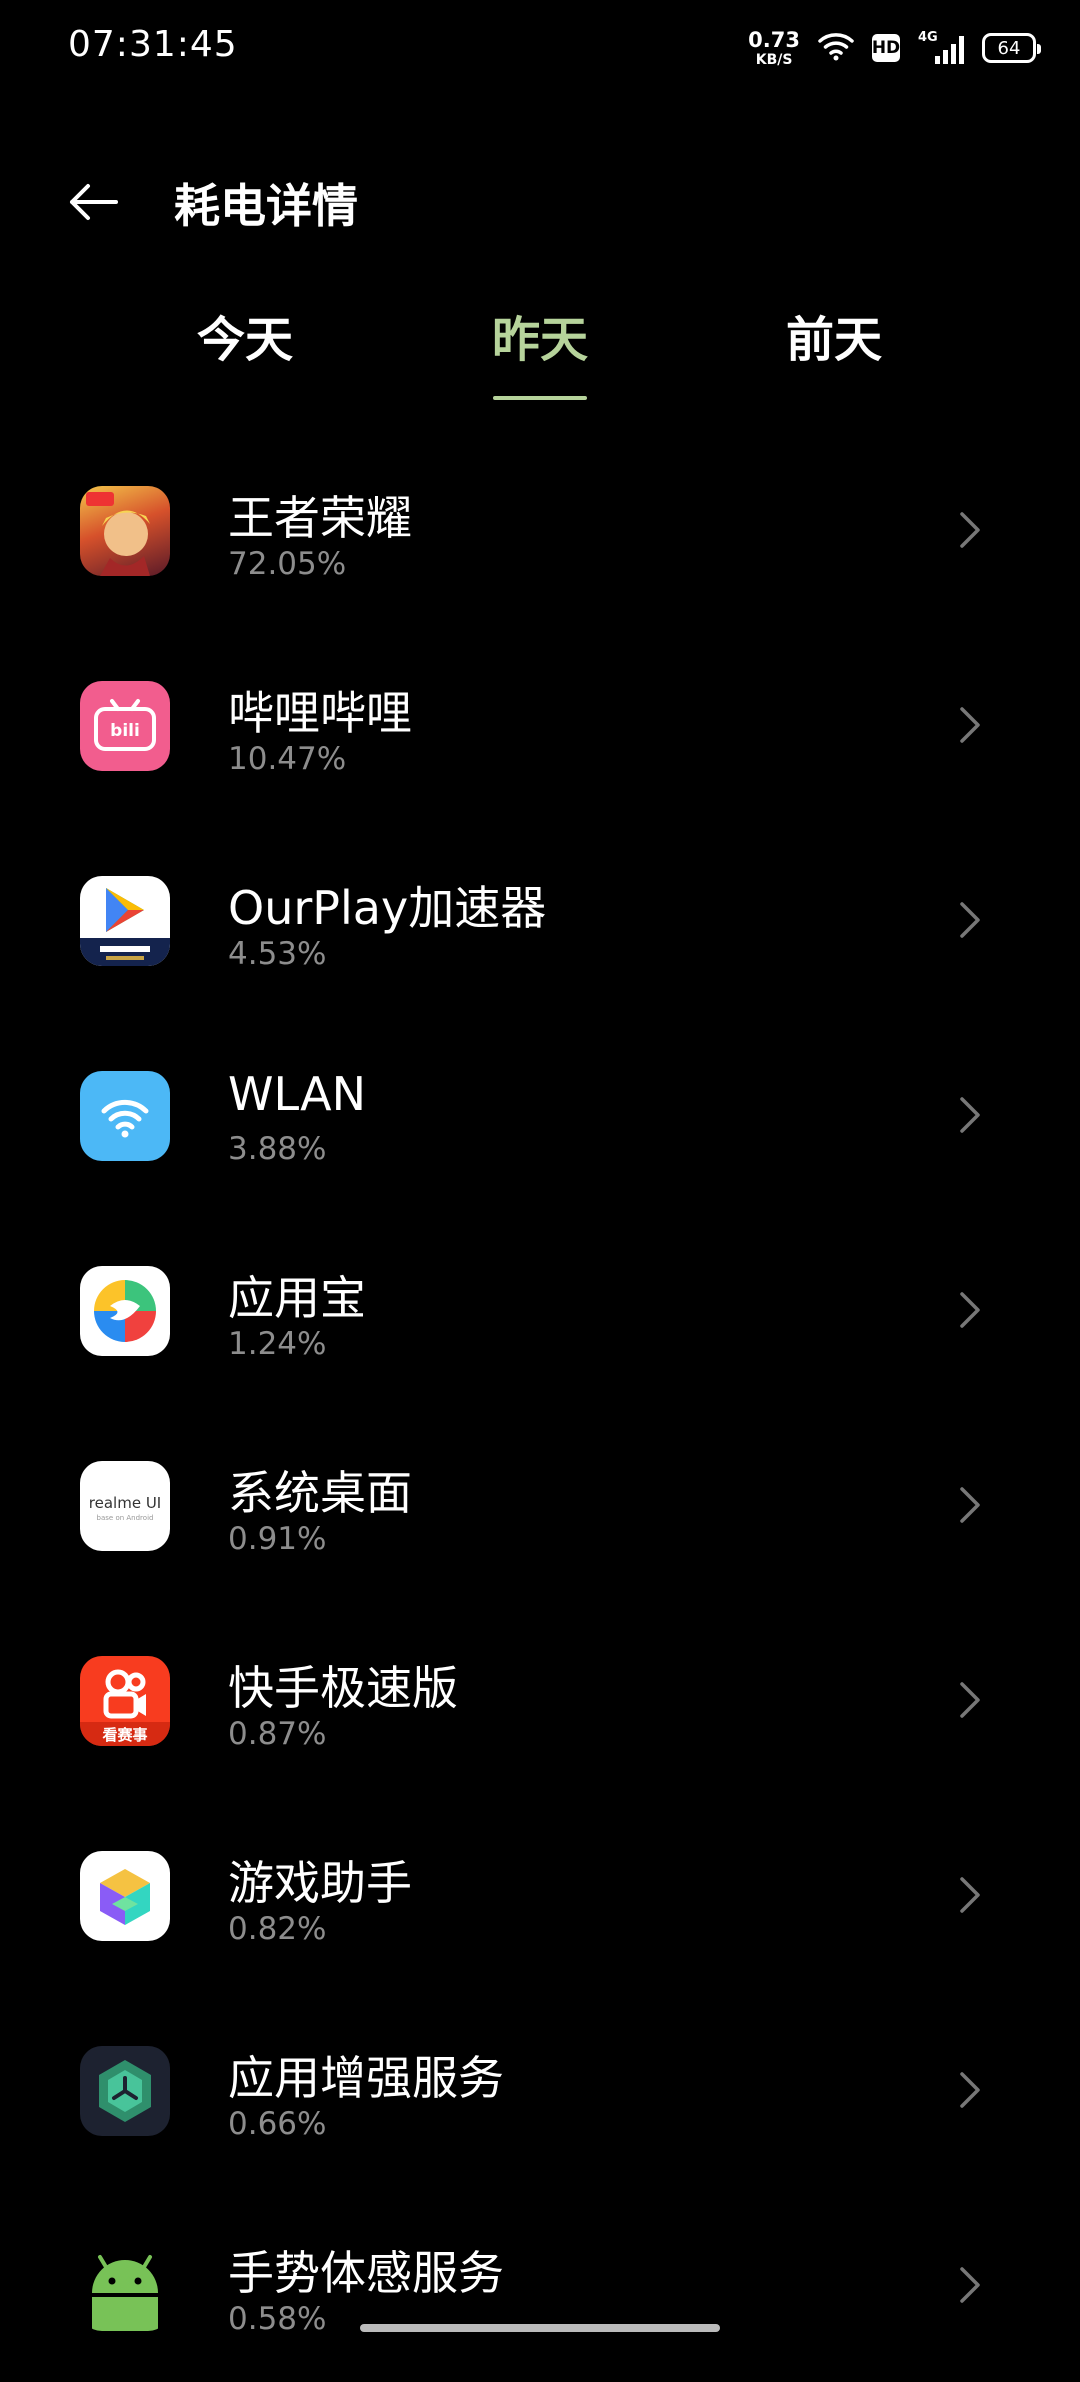  Describe the element at coordinates (245, 335) in the screenshot. I see `tab-today: 今天` at that location.